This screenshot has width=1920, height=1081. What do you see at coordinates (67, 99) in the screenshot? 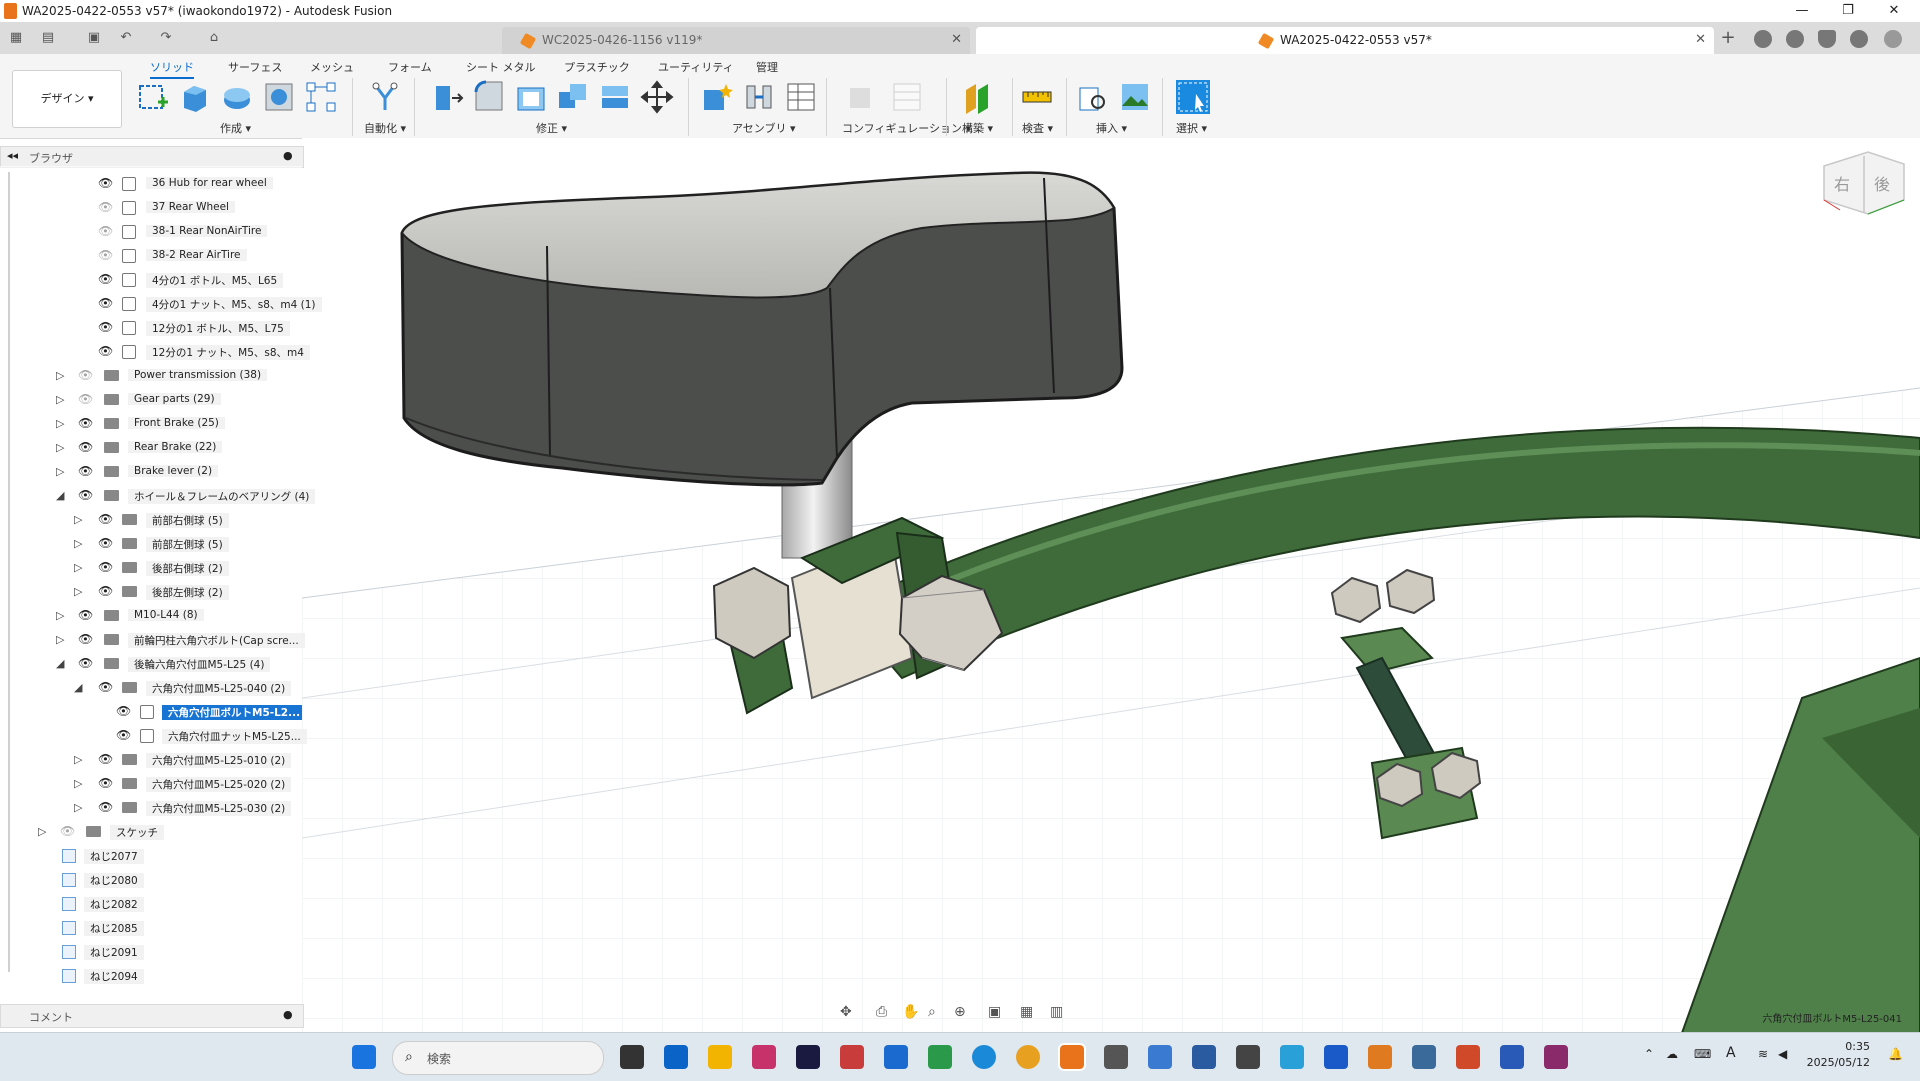
I see `workspace-design-dropdown: デザイン ▾` at bounding box center [67, 99].